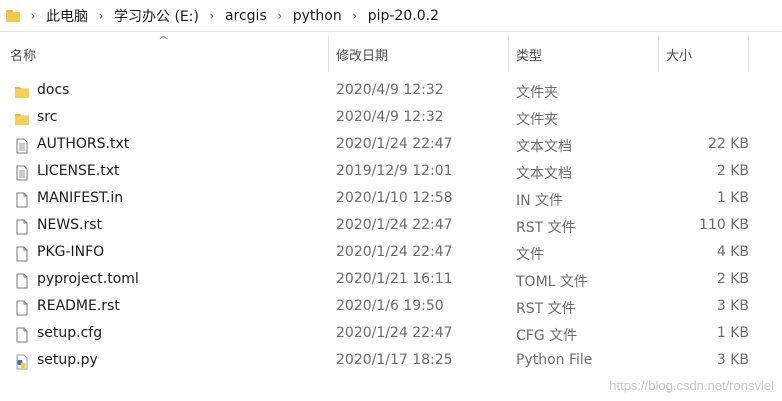 This screenshot has width=782, height=401. I want to click on file-type: 文件, so click(530, 255).